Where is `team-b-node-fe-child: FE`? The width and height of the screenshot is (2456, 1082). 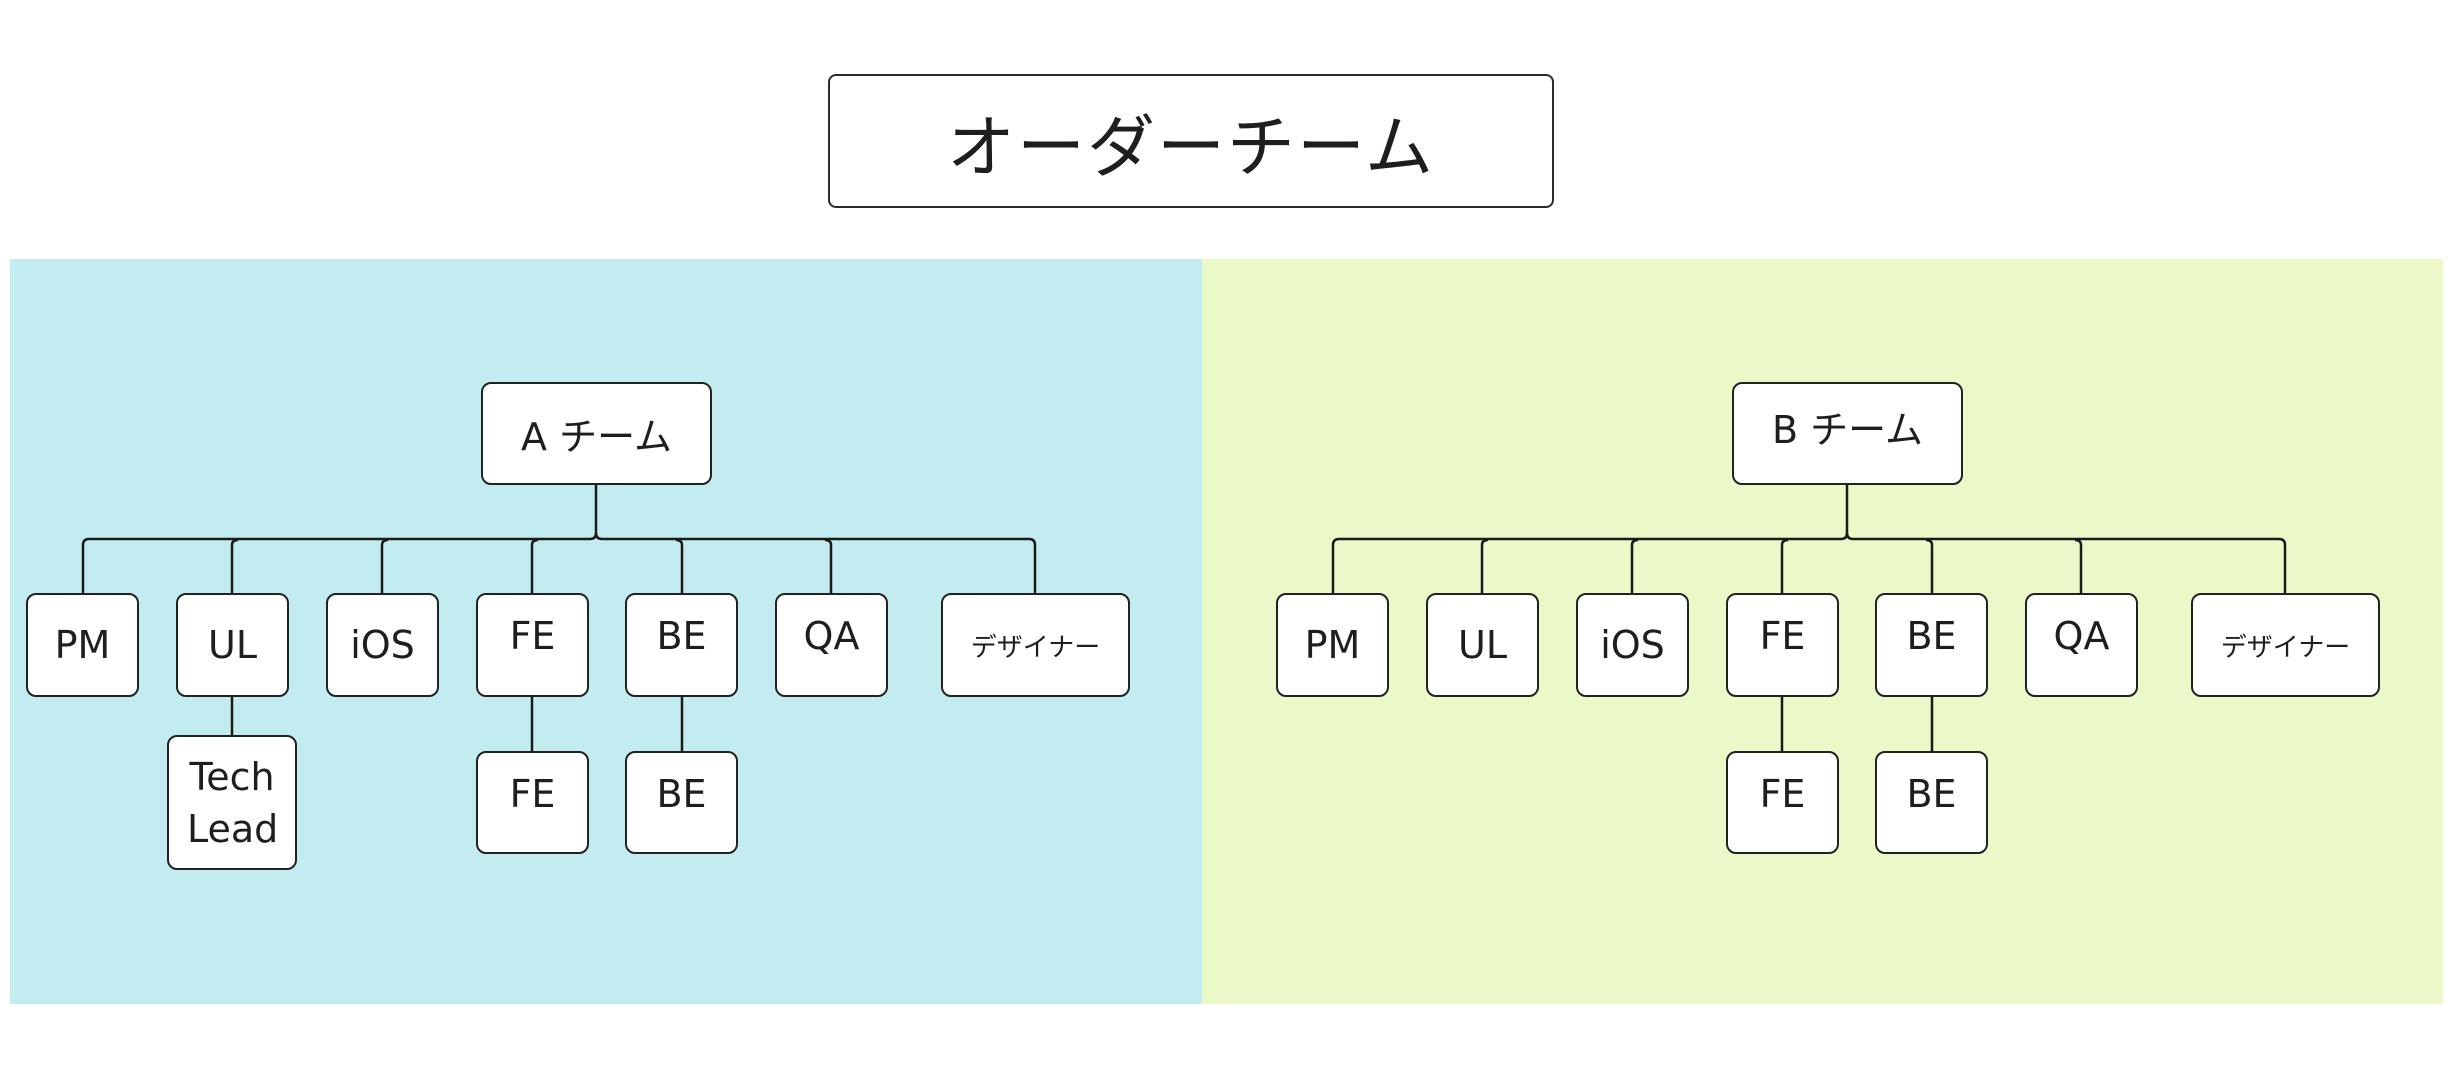
team-b-node-fe-child: FE is located at coordinates (1782, 802).